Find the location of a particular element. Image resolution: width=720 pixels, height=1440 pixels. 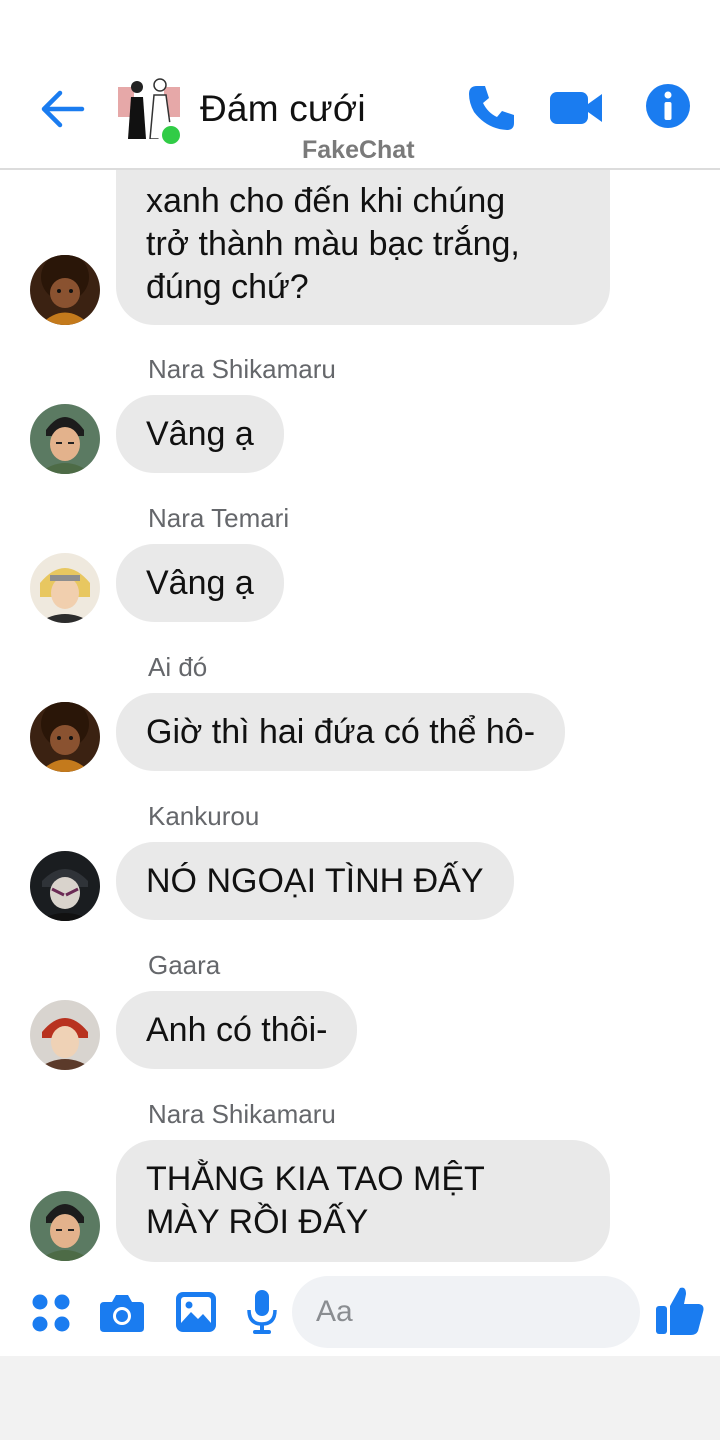

message-bubble: Giờ thì hai đứa có thể hô- is located at coordinates (341, 732).